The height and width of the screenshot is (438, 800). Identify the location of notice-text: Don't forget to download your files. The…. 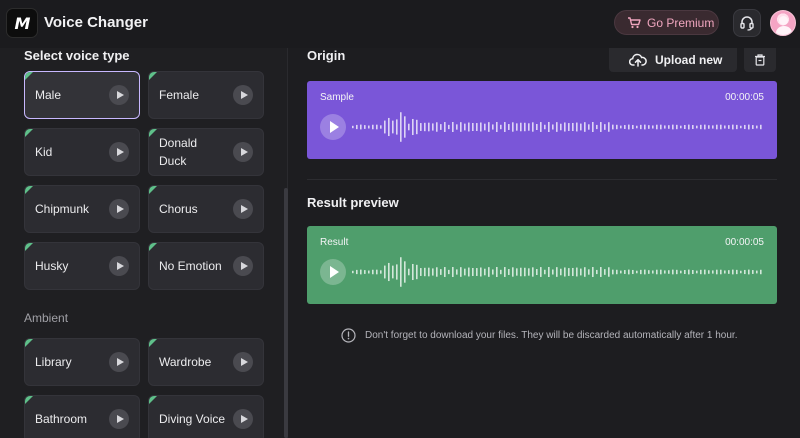
(551, 335).